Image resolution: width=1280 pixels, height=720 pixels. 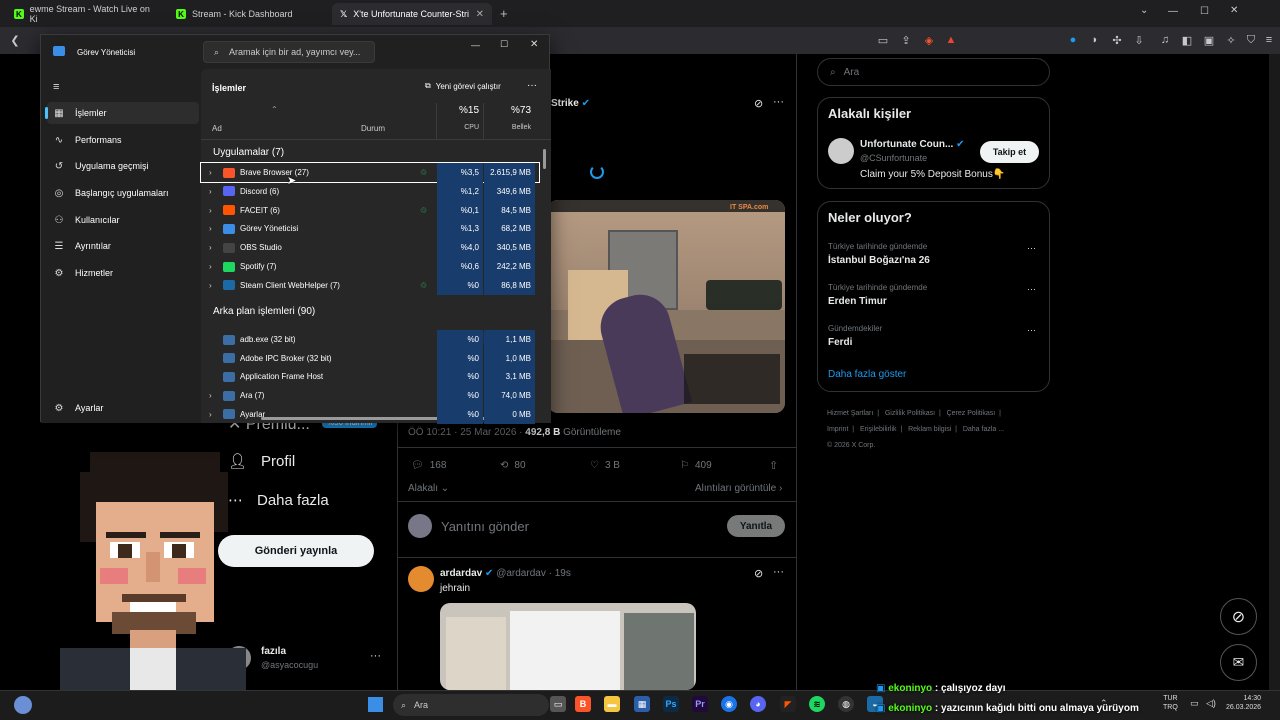 I want to click on process-row: › Discord (6) %1,2 349,6 MB, so click(x=370, y=191).